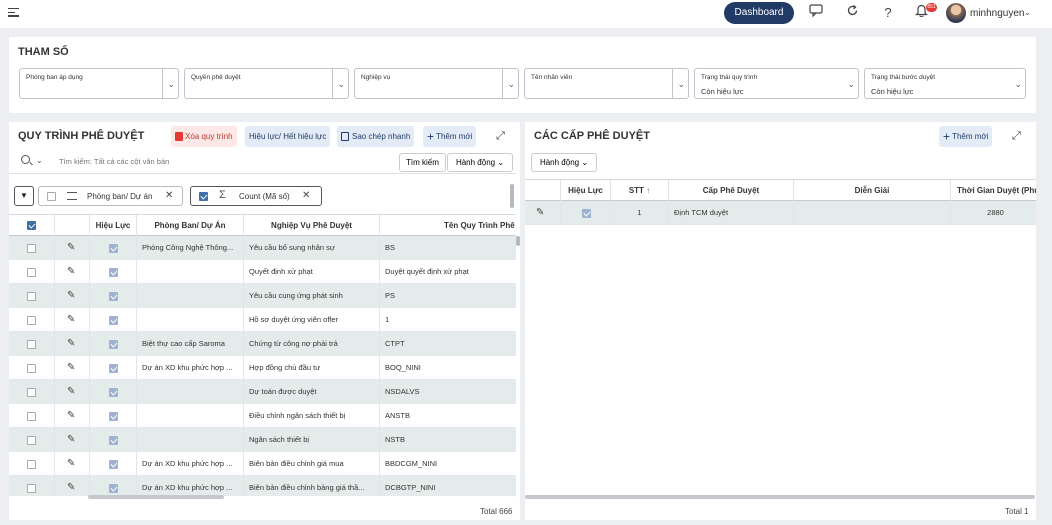 The width and height of the screenshot is (1052, 525). Describe the element at coordinates (99, 83) in the screenshot. I see `department-select: Phòng ban áp dụng ⌄` at that location.